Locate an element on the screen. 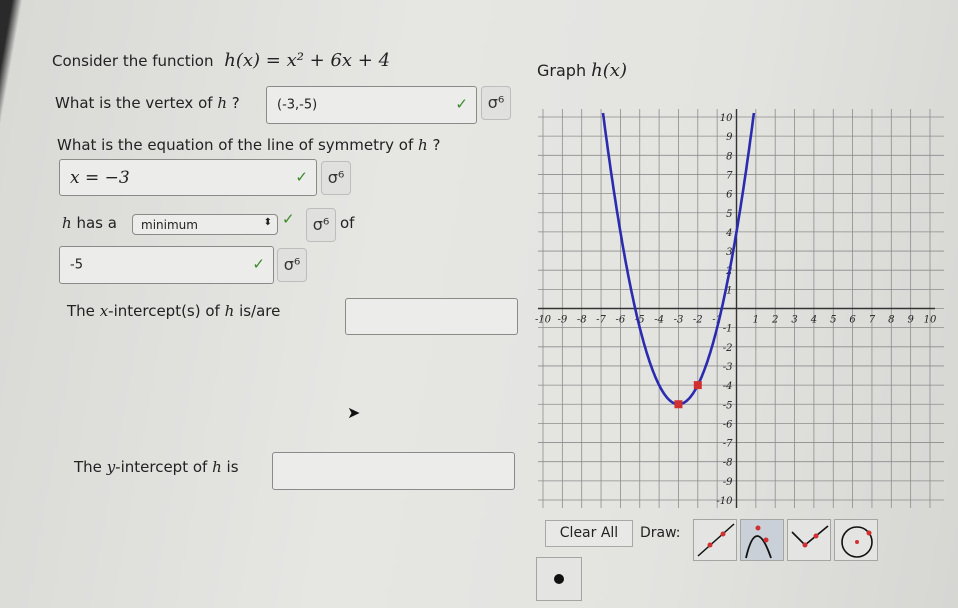  absolute-value-tool-button is located at coordinates (809, 540).